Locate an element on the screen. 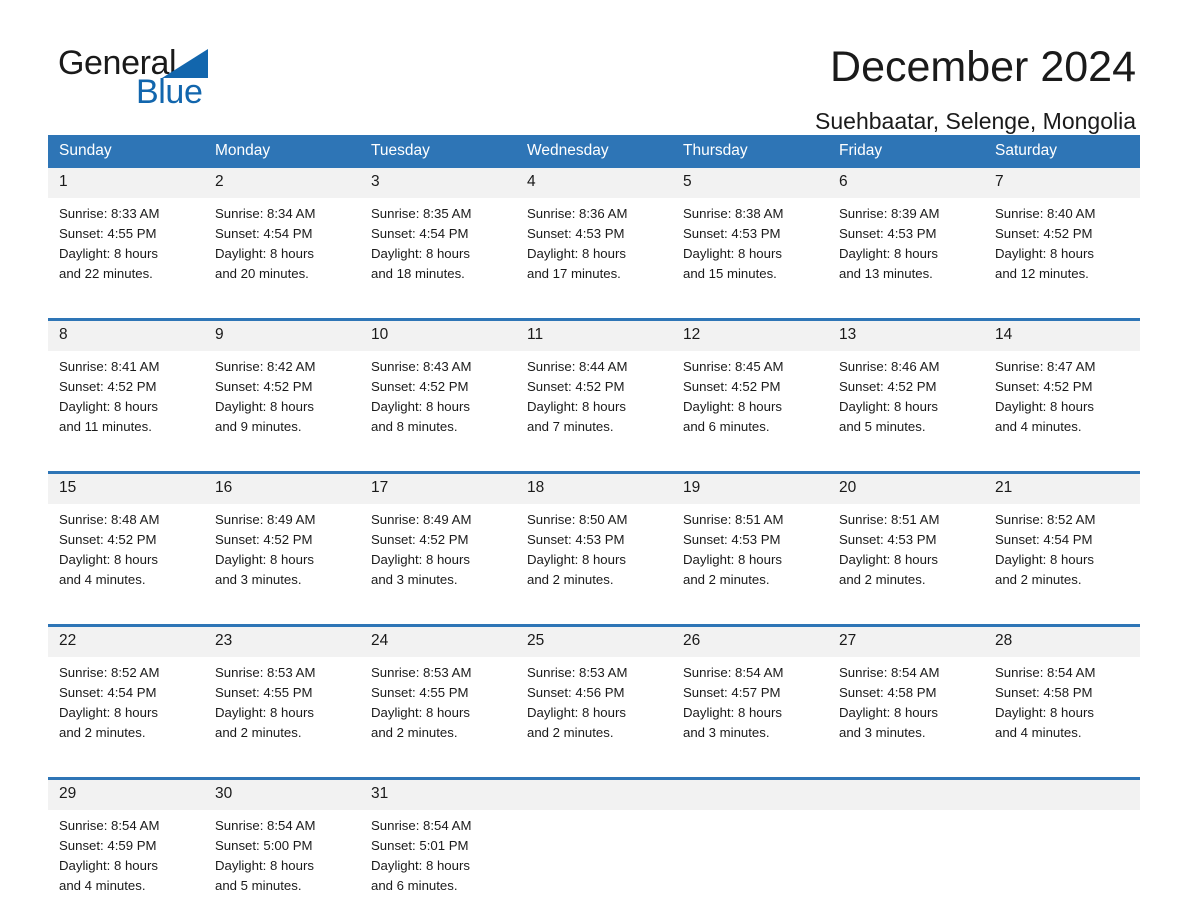 The image size is (1188, 918). day-number: 28 is located at coordinates (1062, 642).